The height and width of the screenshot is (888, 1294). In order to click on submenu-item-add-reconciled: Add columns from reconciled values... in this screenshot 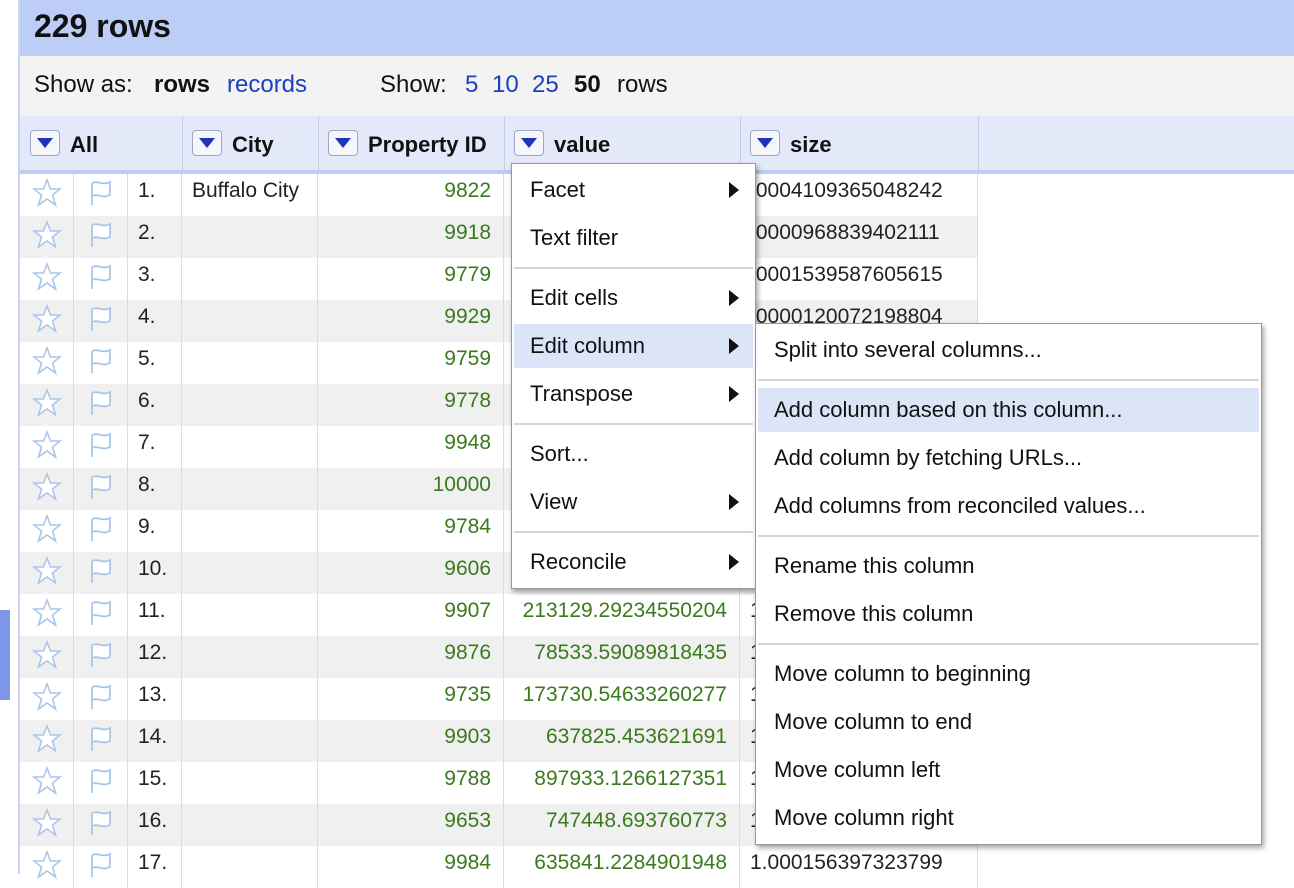, I will do `click(1008, 506)`.